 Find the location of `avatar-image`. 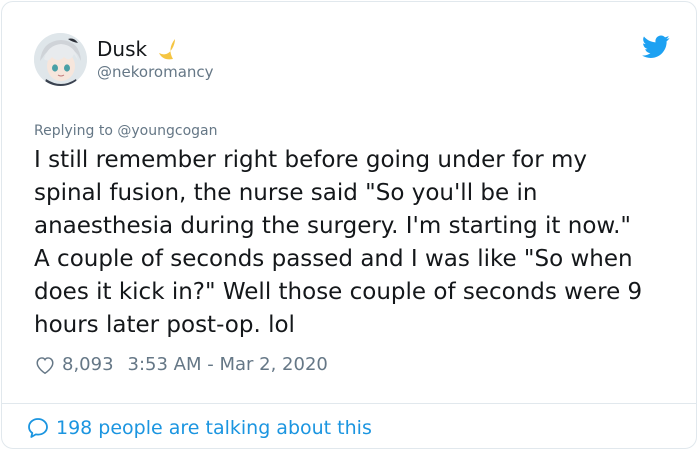

avatar-image is located at coordinates (60, 59).